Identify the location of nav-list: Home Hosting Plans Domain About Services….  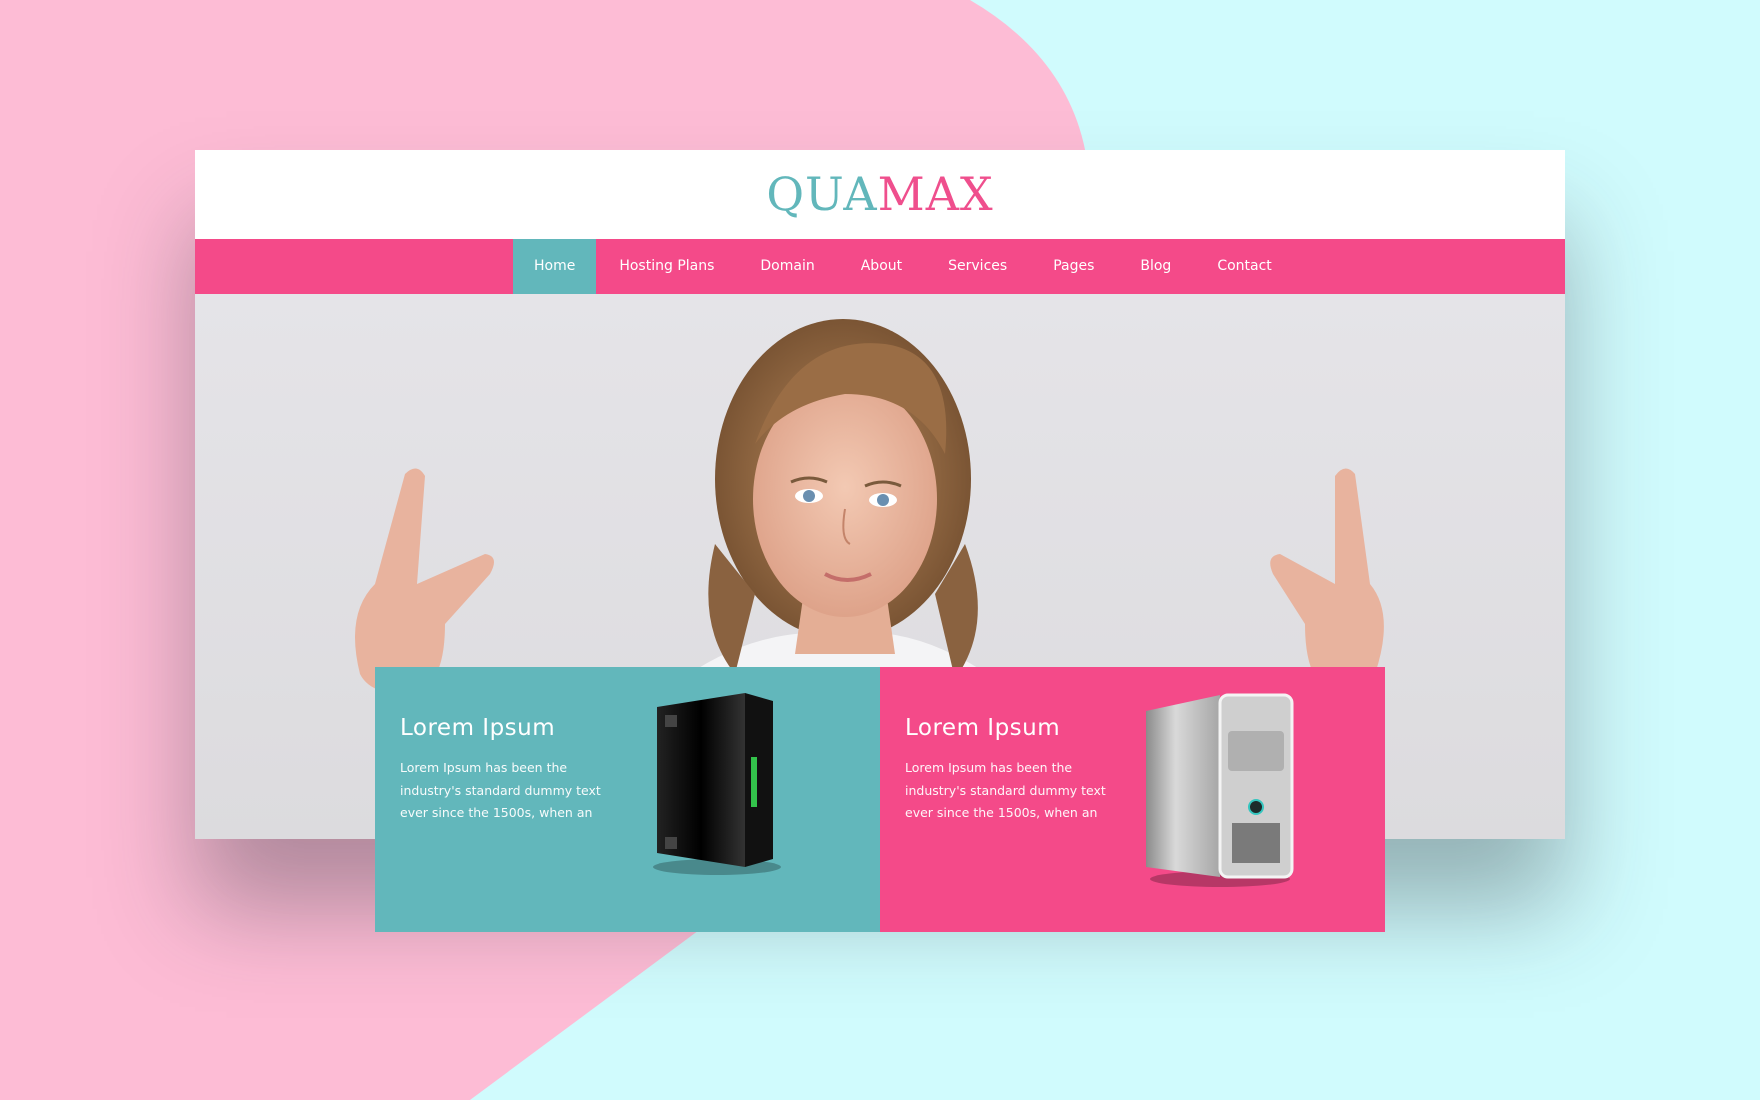
(904, 266).